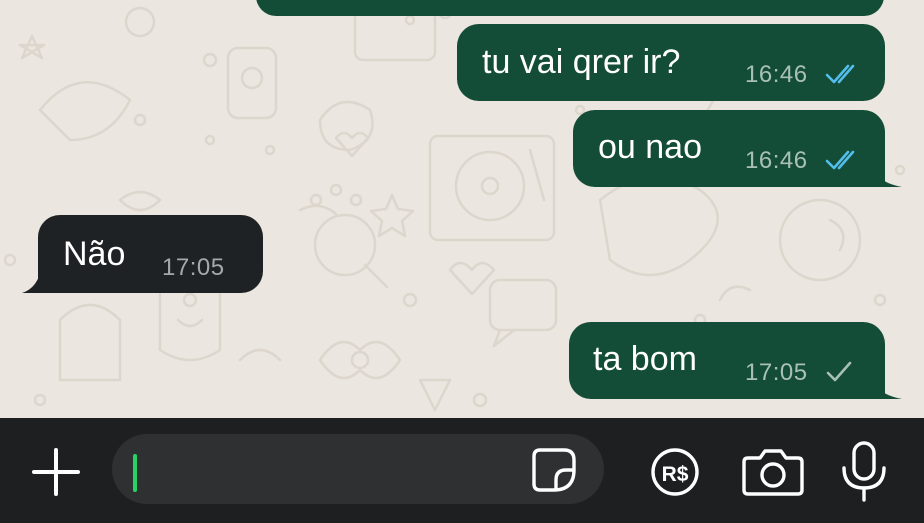 The height and width of the screenshot is (523, 924). I want to click on message-input, so click(332, 469).